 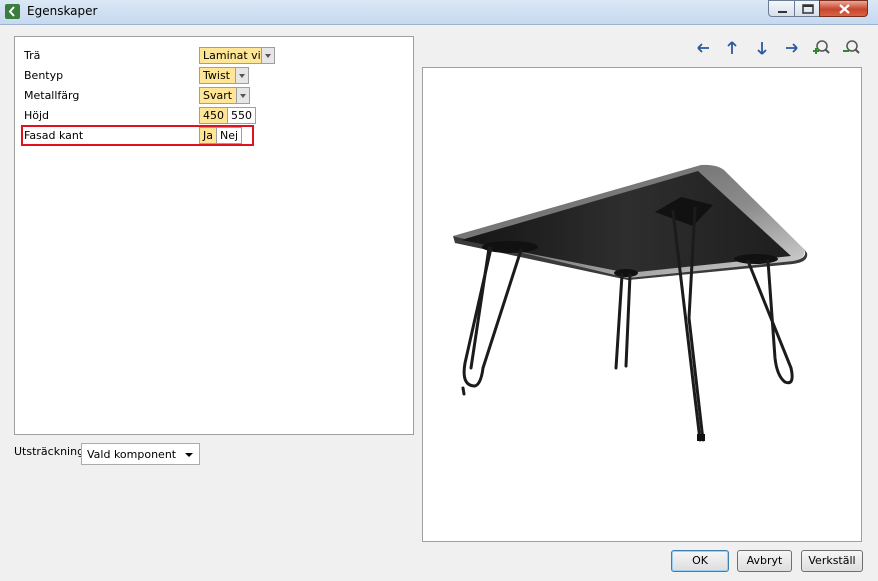 What do you see at coordinates (732, 48) in the screenshot?
I see `arrow-up-icon` at bounding box center [732, 48].